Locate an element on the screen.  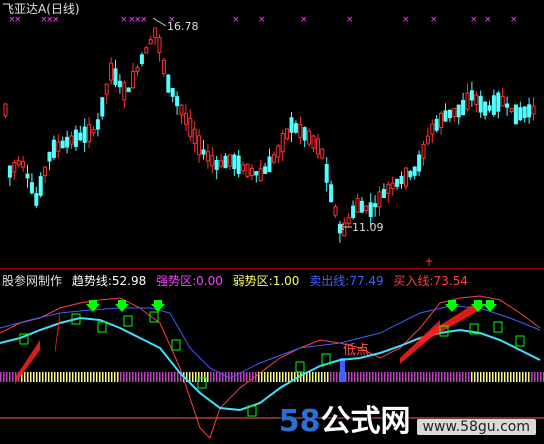
high-annotation: 16.78 is located at coordinates (175, 25).